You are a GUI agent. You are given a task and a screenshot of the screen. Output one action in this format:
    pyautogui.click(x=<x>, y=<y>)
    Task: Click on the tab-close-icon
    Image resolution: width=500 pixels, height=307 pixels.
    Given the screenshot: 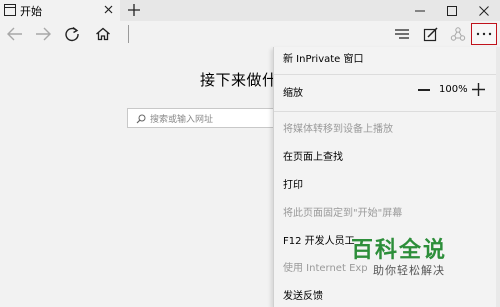 What is the action you would take?
    pyautogui.click(x=108, y=9)
    